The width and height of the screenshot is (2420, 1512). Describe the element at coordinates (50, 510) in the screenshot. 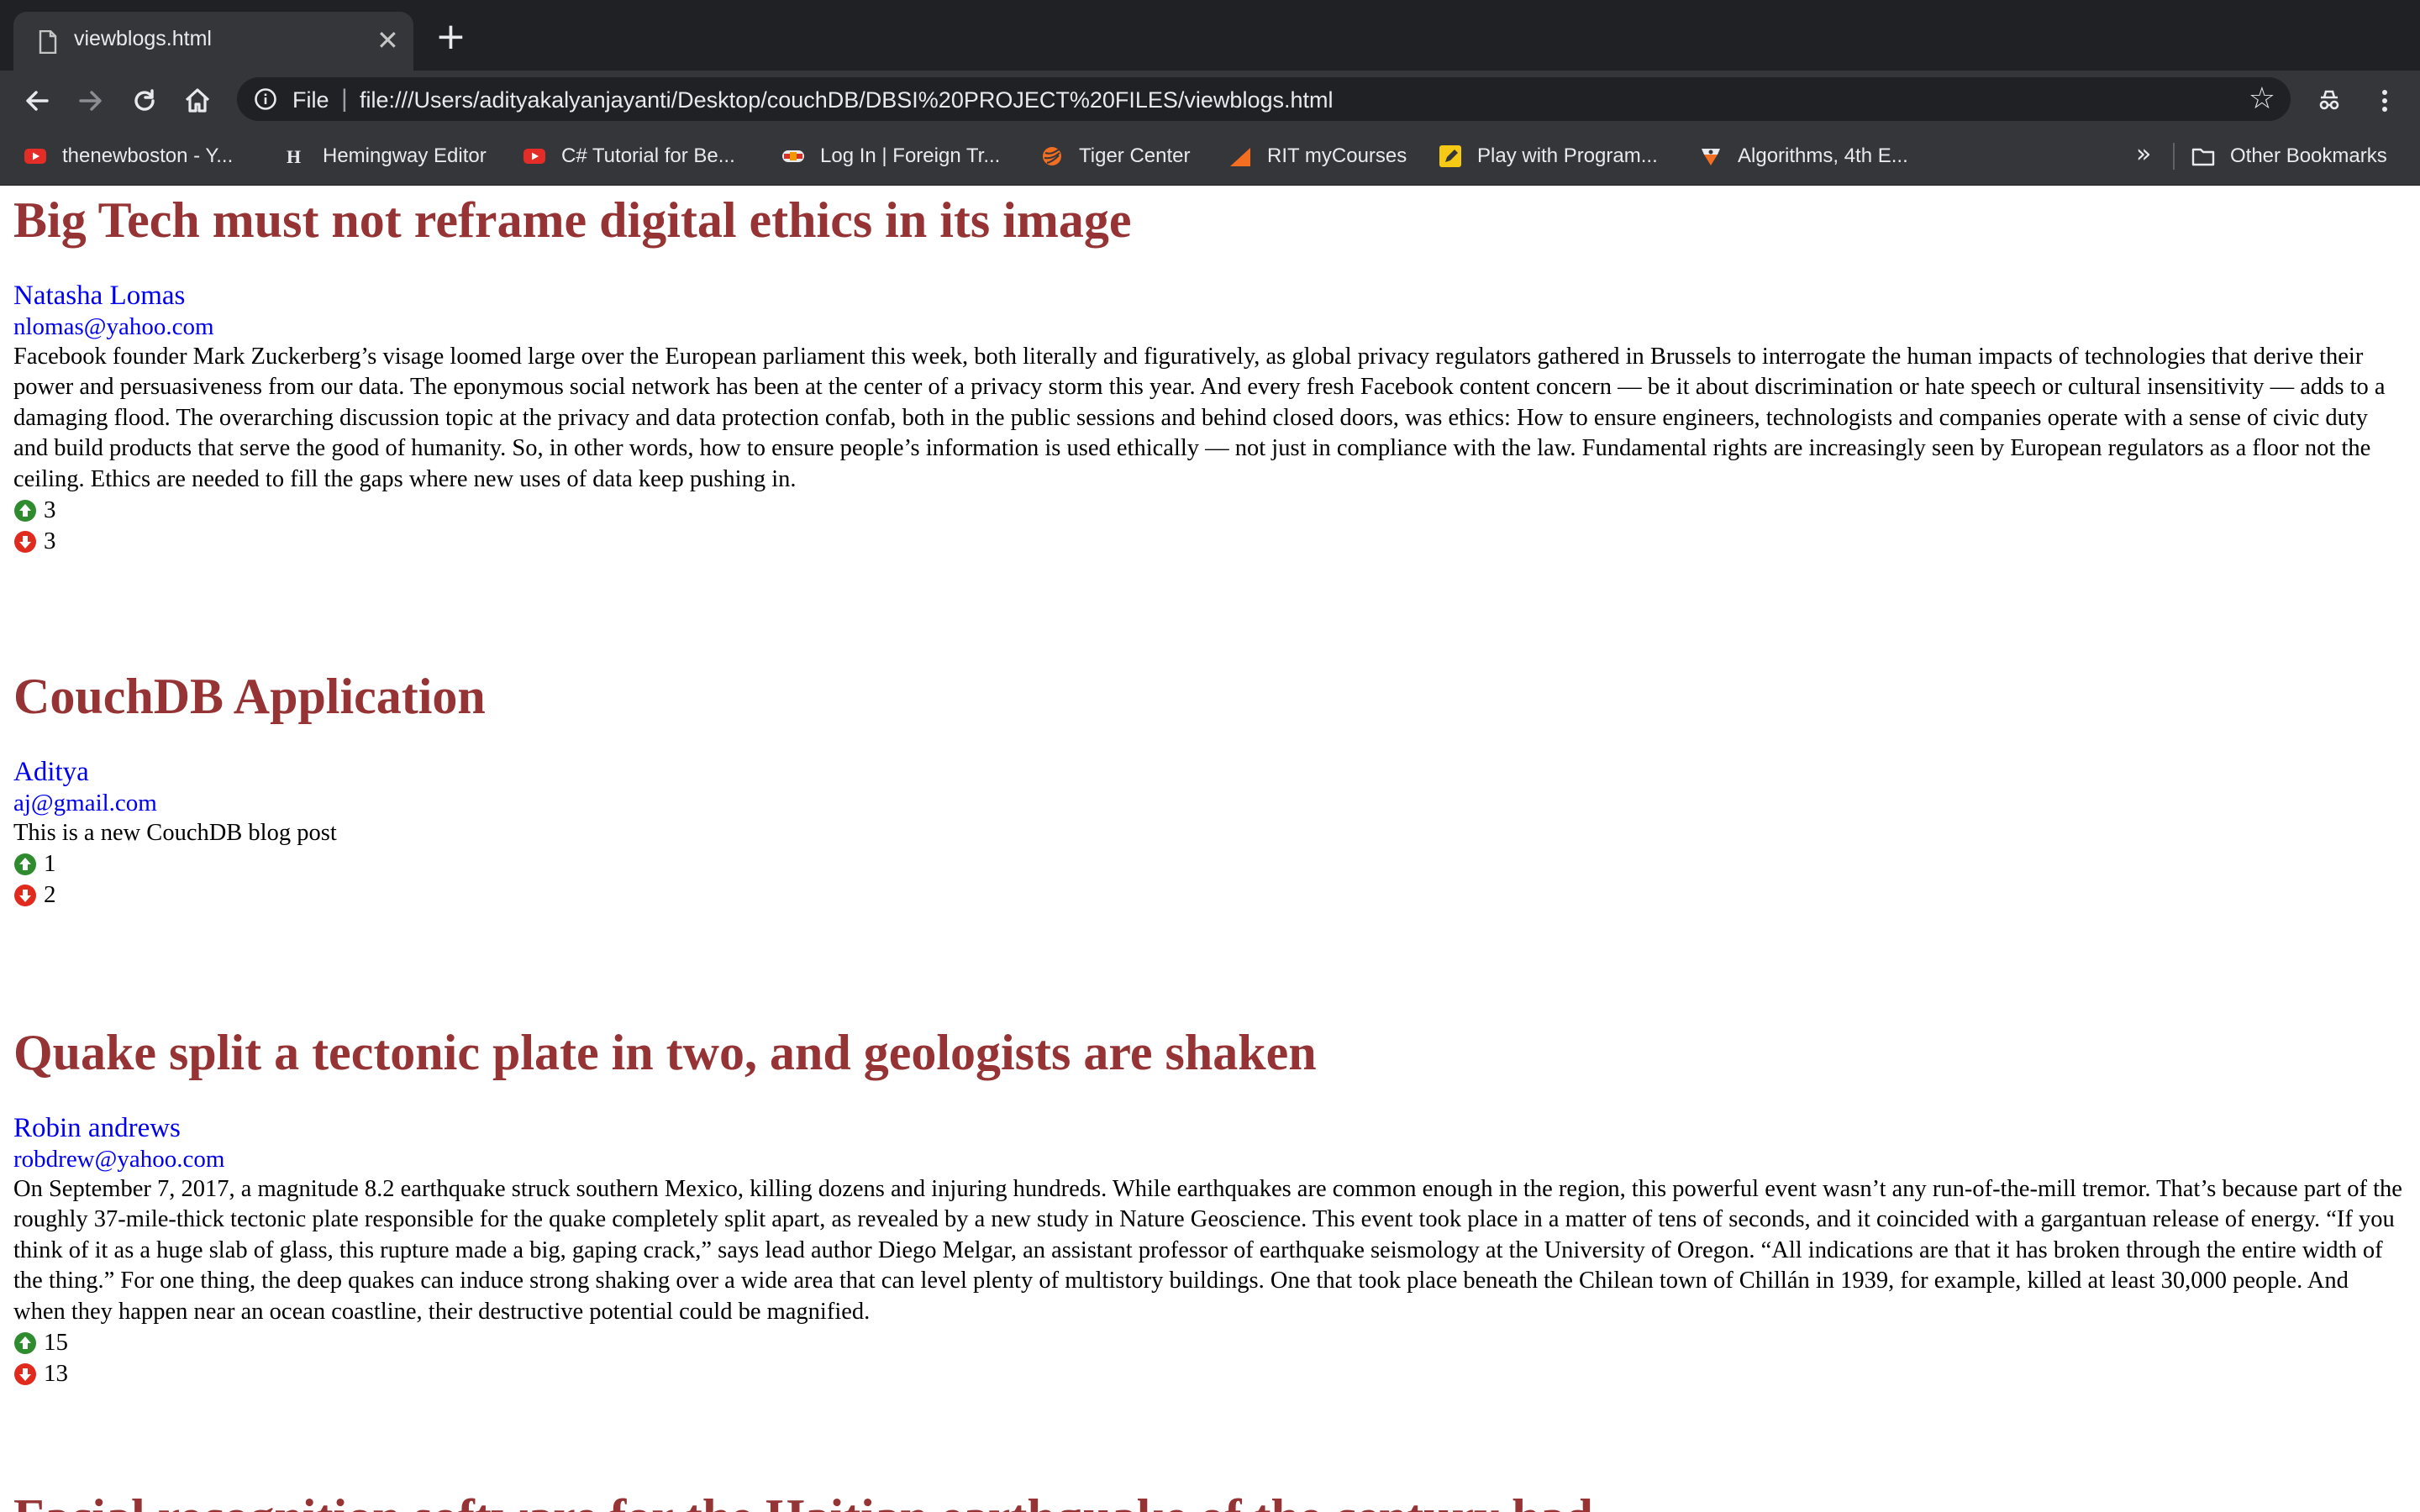

I see `upvote-count: 3` at that location.